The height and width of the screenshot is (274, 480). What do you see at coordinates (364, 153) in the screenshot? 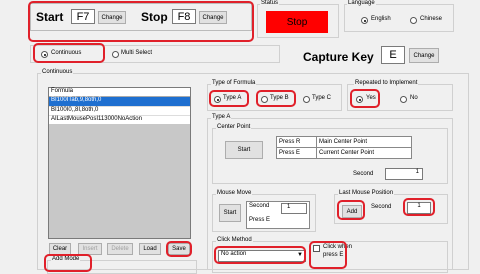
I see `center-cell: Current Center Point` at bounding box center [364, 153].